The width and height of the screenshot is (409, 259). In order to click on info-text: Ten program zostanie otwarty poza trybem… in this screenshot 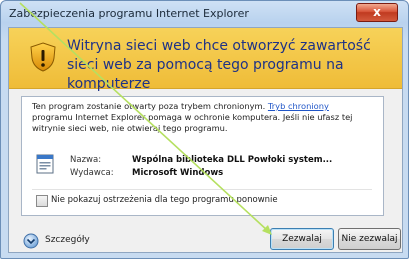, I will do `click(202, 117)`.